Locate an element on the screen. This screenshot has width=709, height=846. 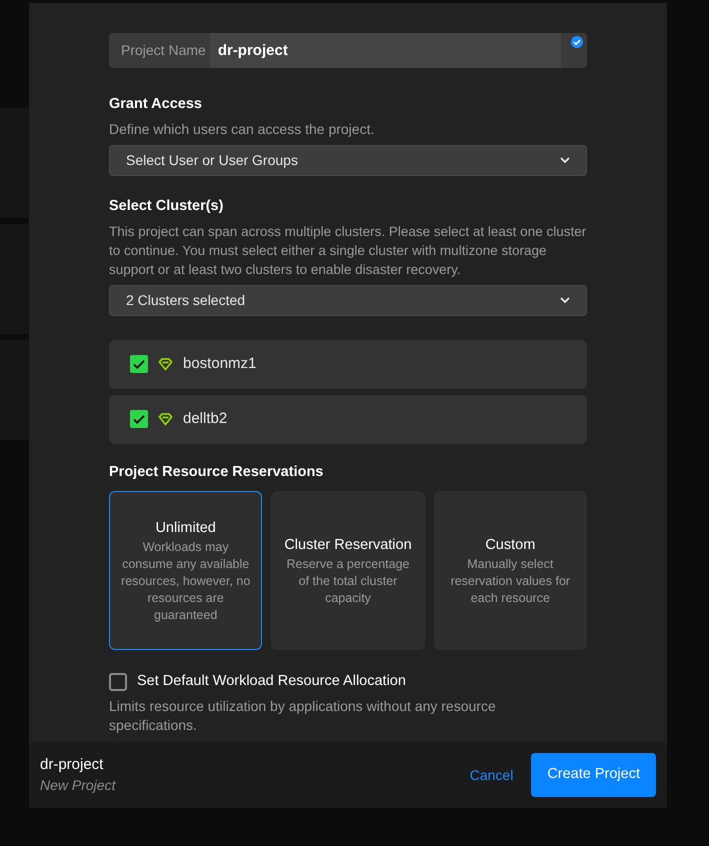
field-label: Project Name is located at coordinates (163, 50).